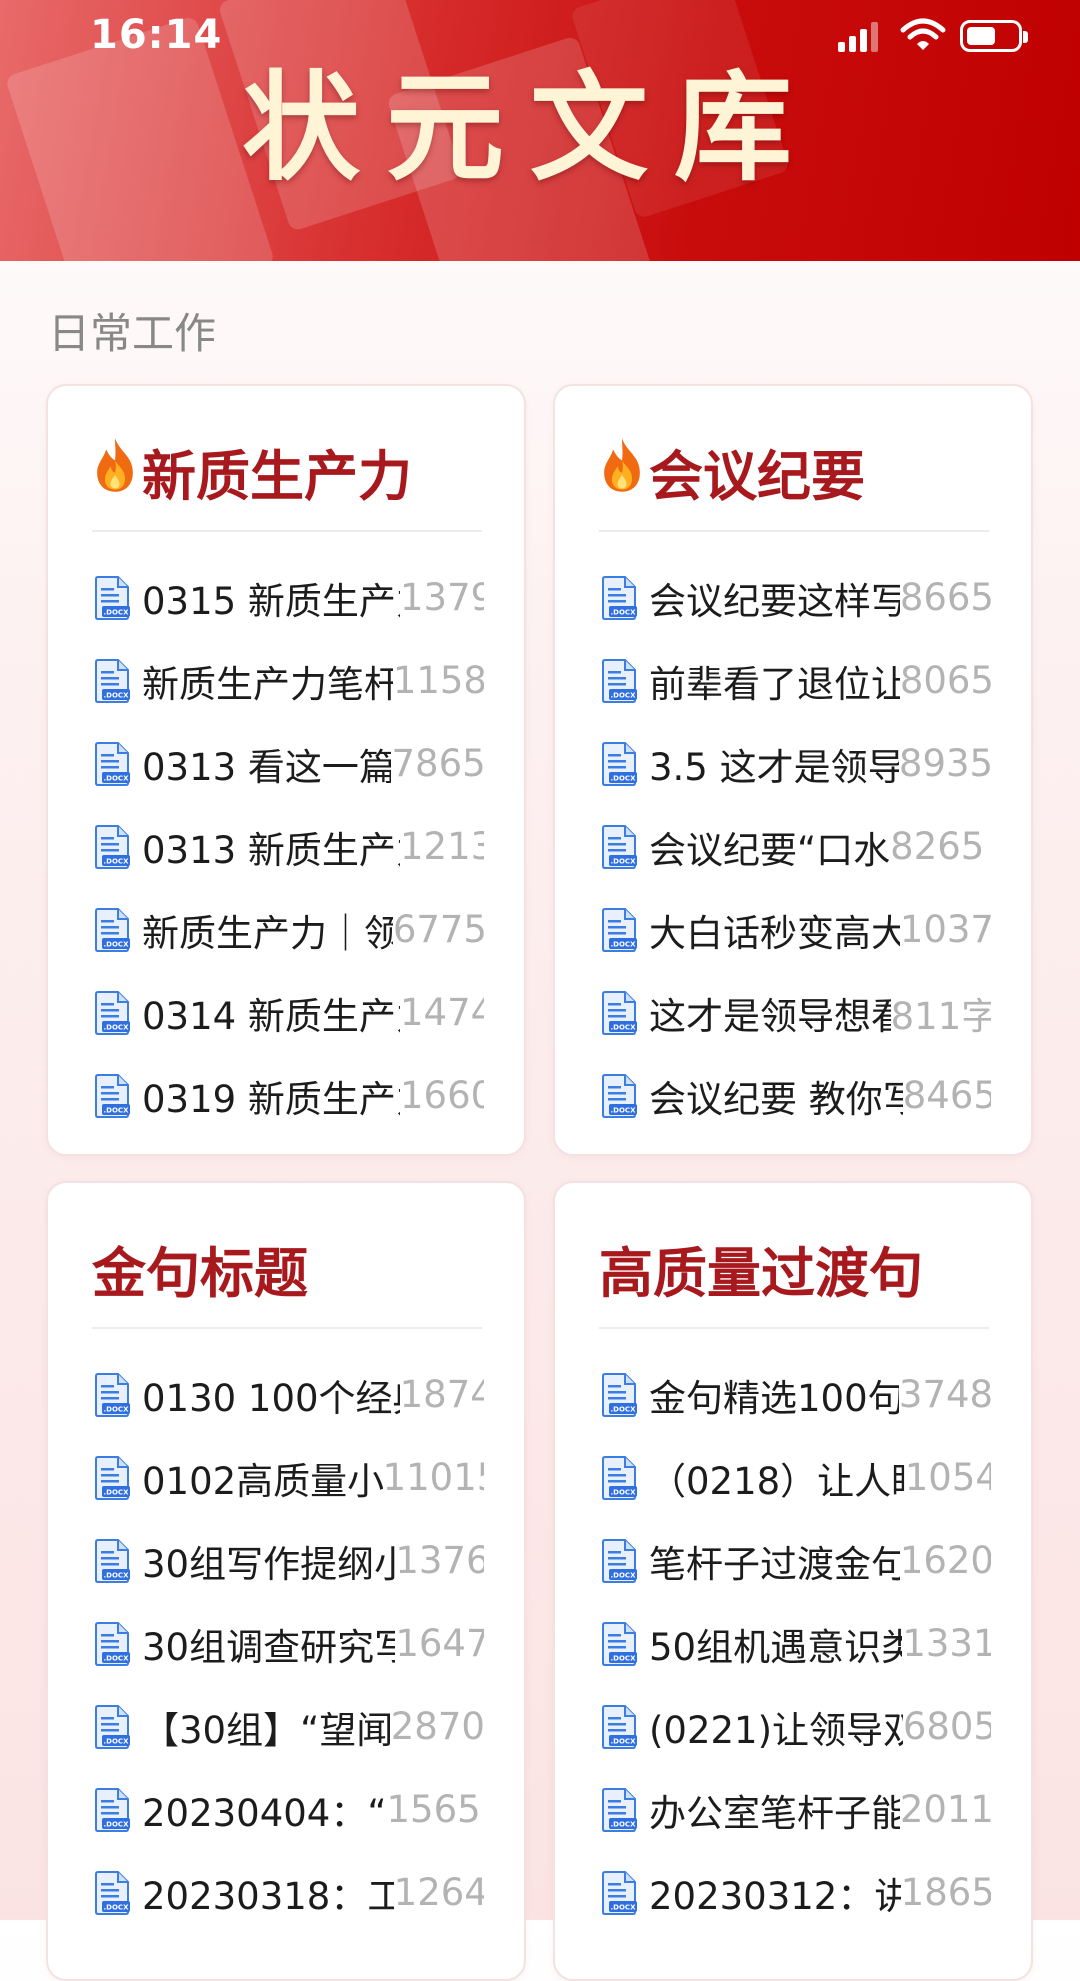  What do you see at coordinates (442, 597) in the screenshot?
I see `document-count: 1379` at bounding box center [442, 597].